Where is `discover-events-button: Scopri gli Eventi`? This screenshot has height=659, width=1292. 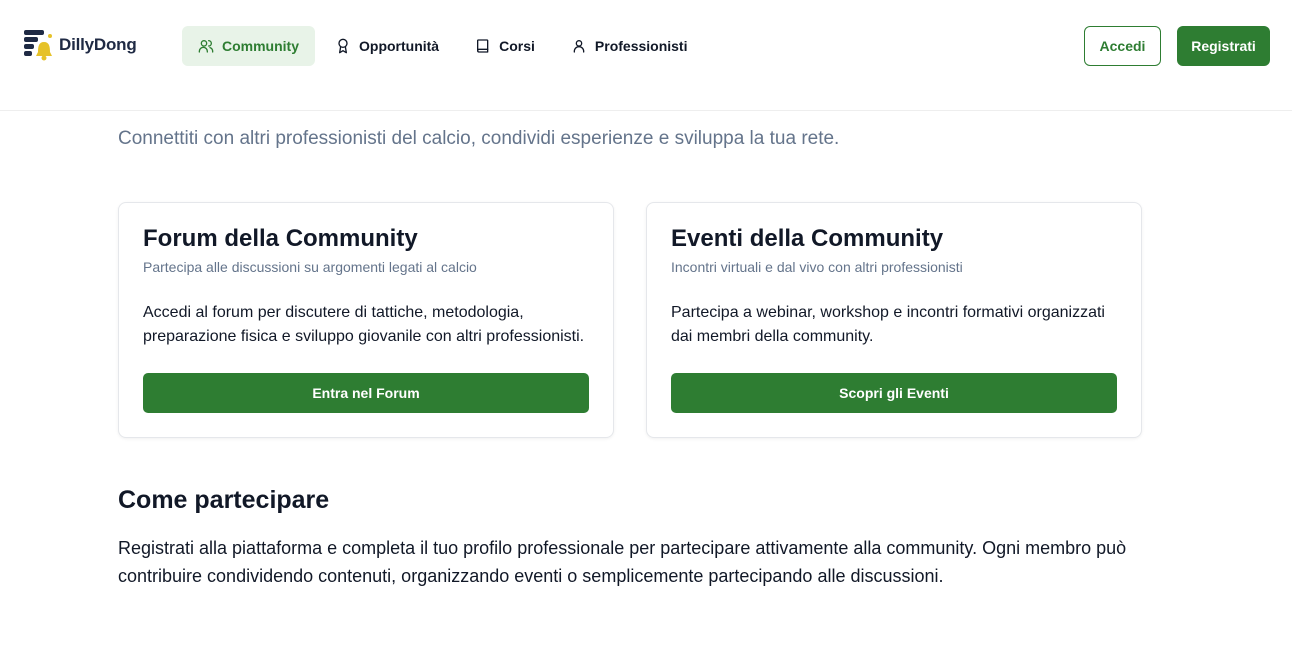 discover-events-button: Scopri gli Eventi is located at coordinates (894, 393).